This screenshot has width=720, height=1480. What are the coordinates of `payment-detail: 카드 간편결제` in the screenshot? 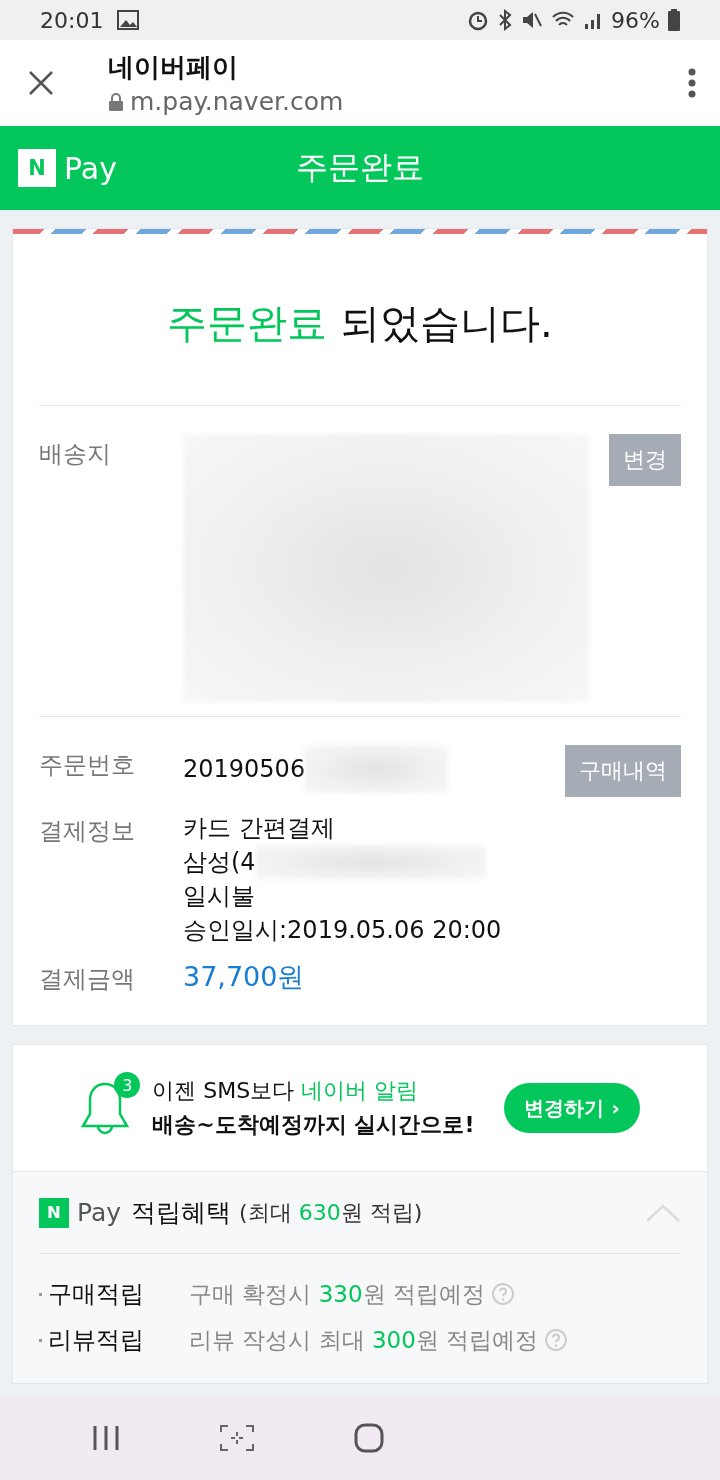 It's located at (259, 828).